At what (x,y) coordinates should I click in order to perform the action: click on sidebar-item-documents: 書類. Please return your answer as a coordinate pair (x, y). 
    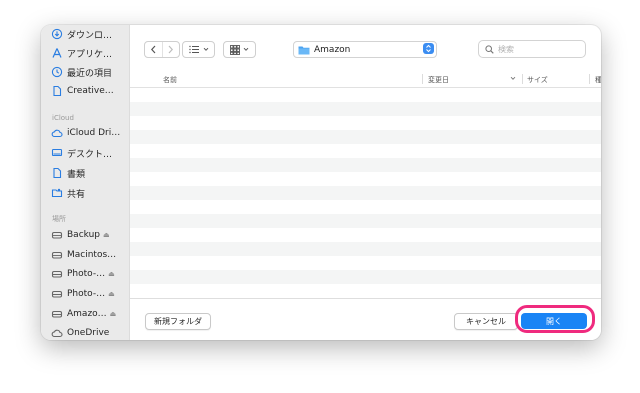
    Looking at the image, I should click on (90, 173).